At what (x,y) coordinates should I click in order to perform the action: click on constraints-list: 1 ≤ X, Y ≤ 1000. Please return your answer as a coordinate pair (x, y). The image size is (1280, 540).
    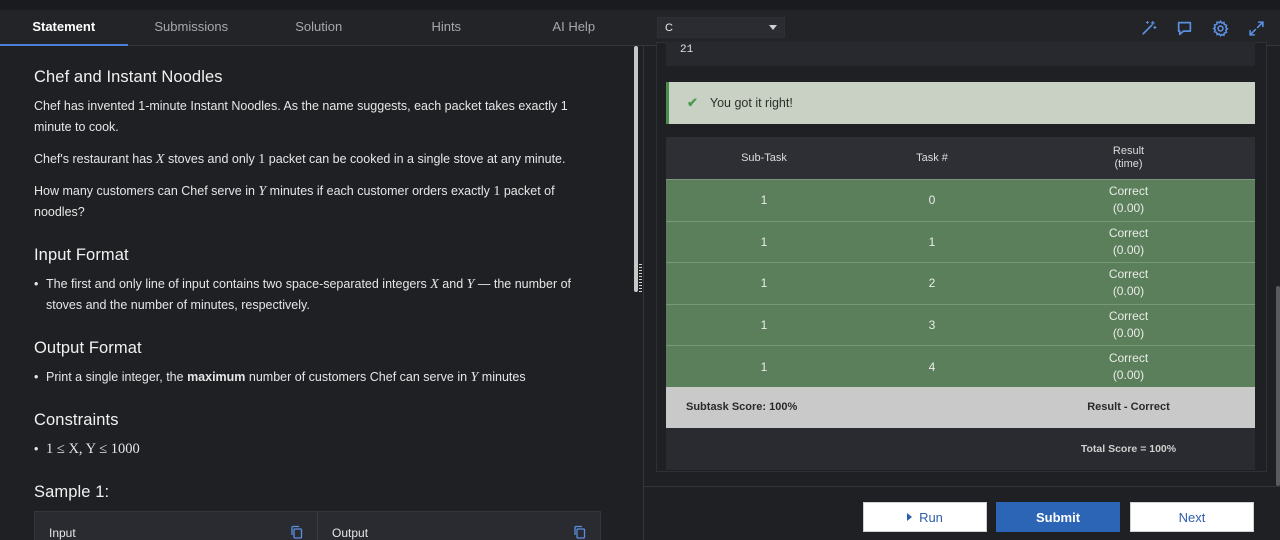
    Looking at the image, I should click on (316, 449).